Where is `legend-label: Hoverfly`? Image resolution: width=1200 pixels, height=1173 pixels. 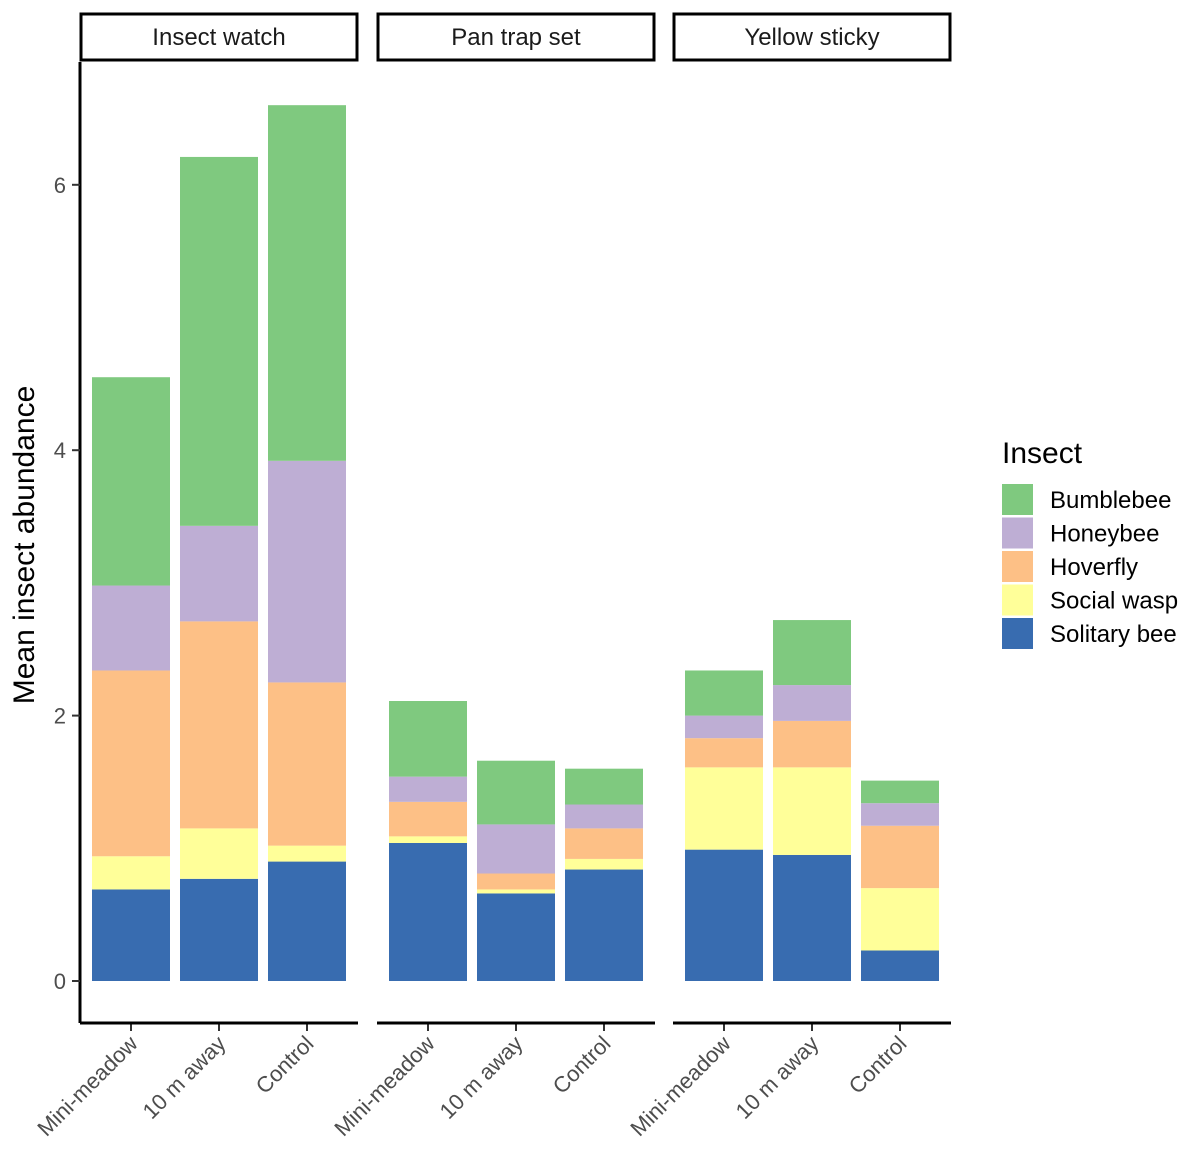
legend-label: Hoverfly is located at coordinates (1094, 567).